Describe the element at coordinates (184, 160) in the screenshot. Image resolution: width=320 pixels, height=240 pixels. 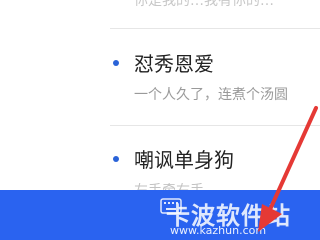
I see `list-item-title: 嘲讽单身狗` at that location.